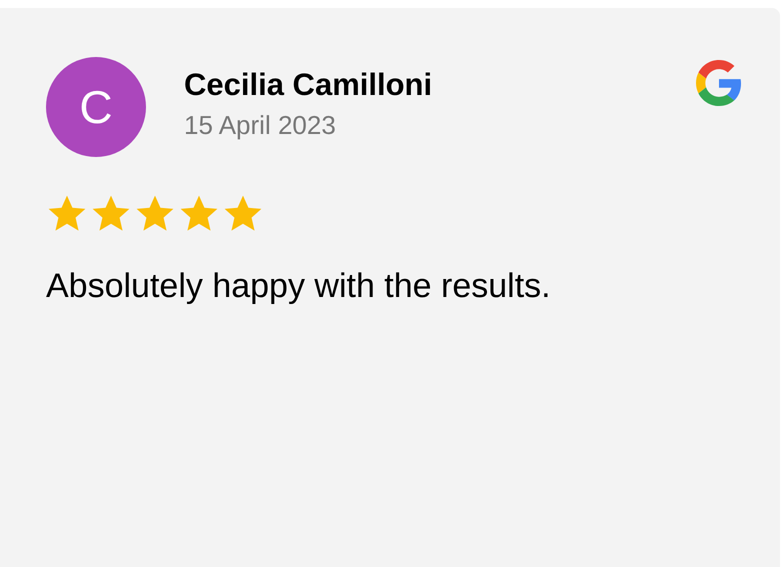  What do you see at coordinates (308, 85) in the screenshot?
I see `reviewer-name: Cecilia Camilloni` at bounding box center [308, 85].